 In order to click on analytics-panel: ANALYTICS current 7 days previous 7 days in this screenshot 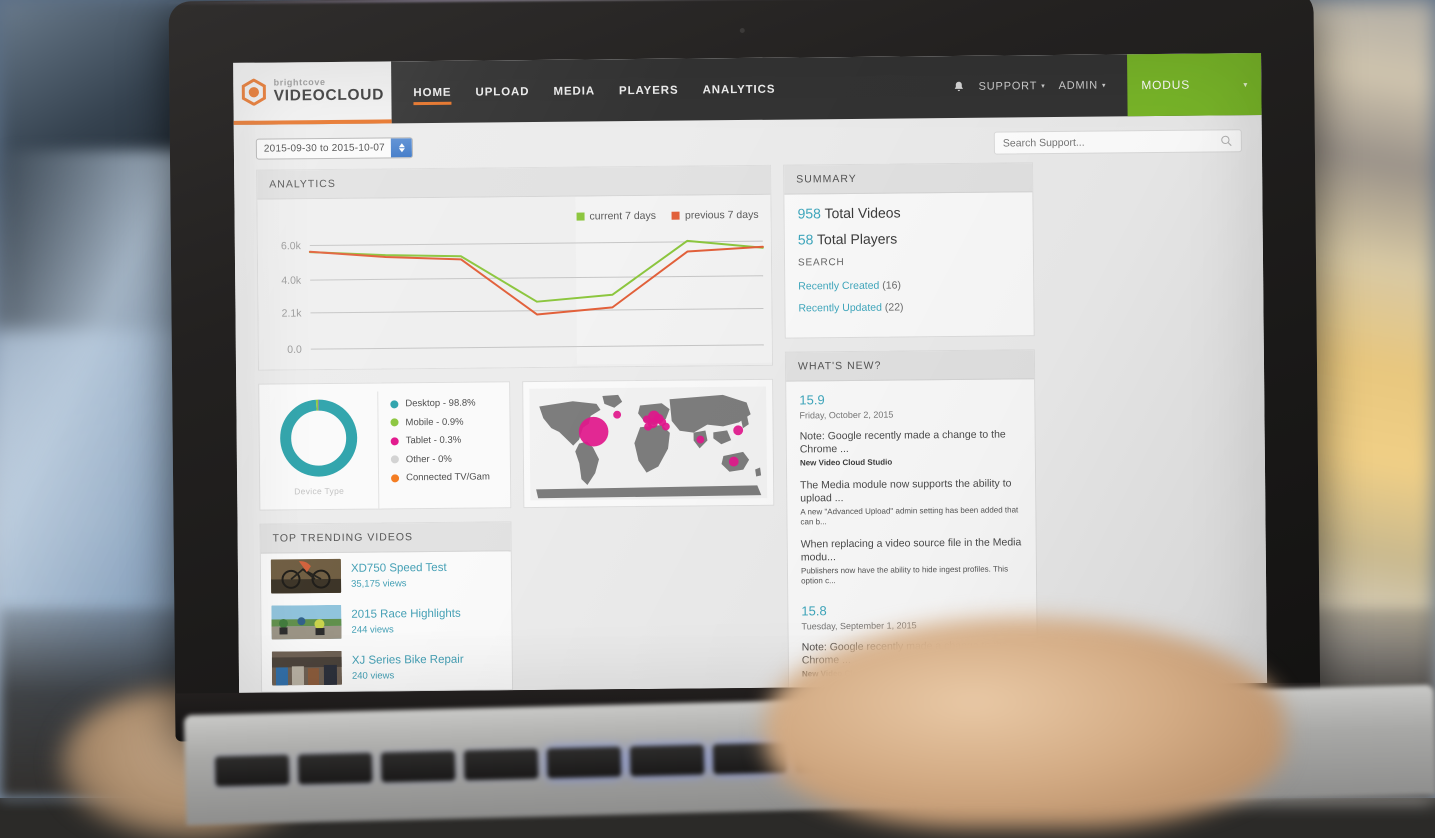, I will do `click(514, 267)`.